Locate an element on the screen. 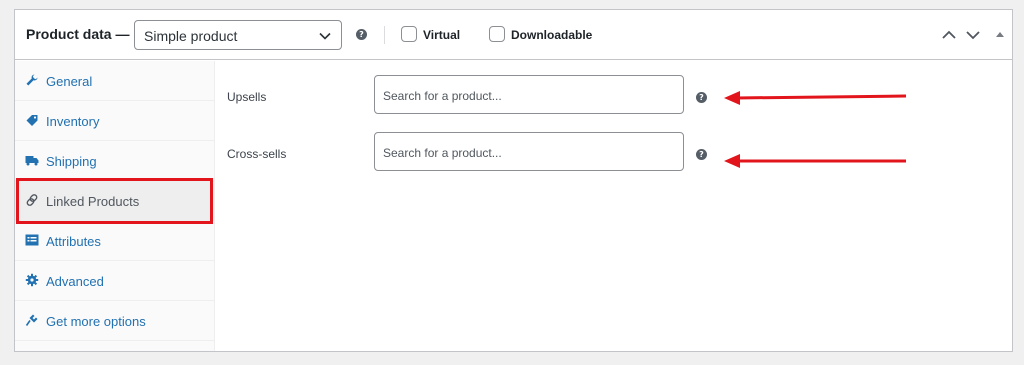 This screenshot has width=1024, height=365. downloadable-checkbox is located at coordinates (497, 34).